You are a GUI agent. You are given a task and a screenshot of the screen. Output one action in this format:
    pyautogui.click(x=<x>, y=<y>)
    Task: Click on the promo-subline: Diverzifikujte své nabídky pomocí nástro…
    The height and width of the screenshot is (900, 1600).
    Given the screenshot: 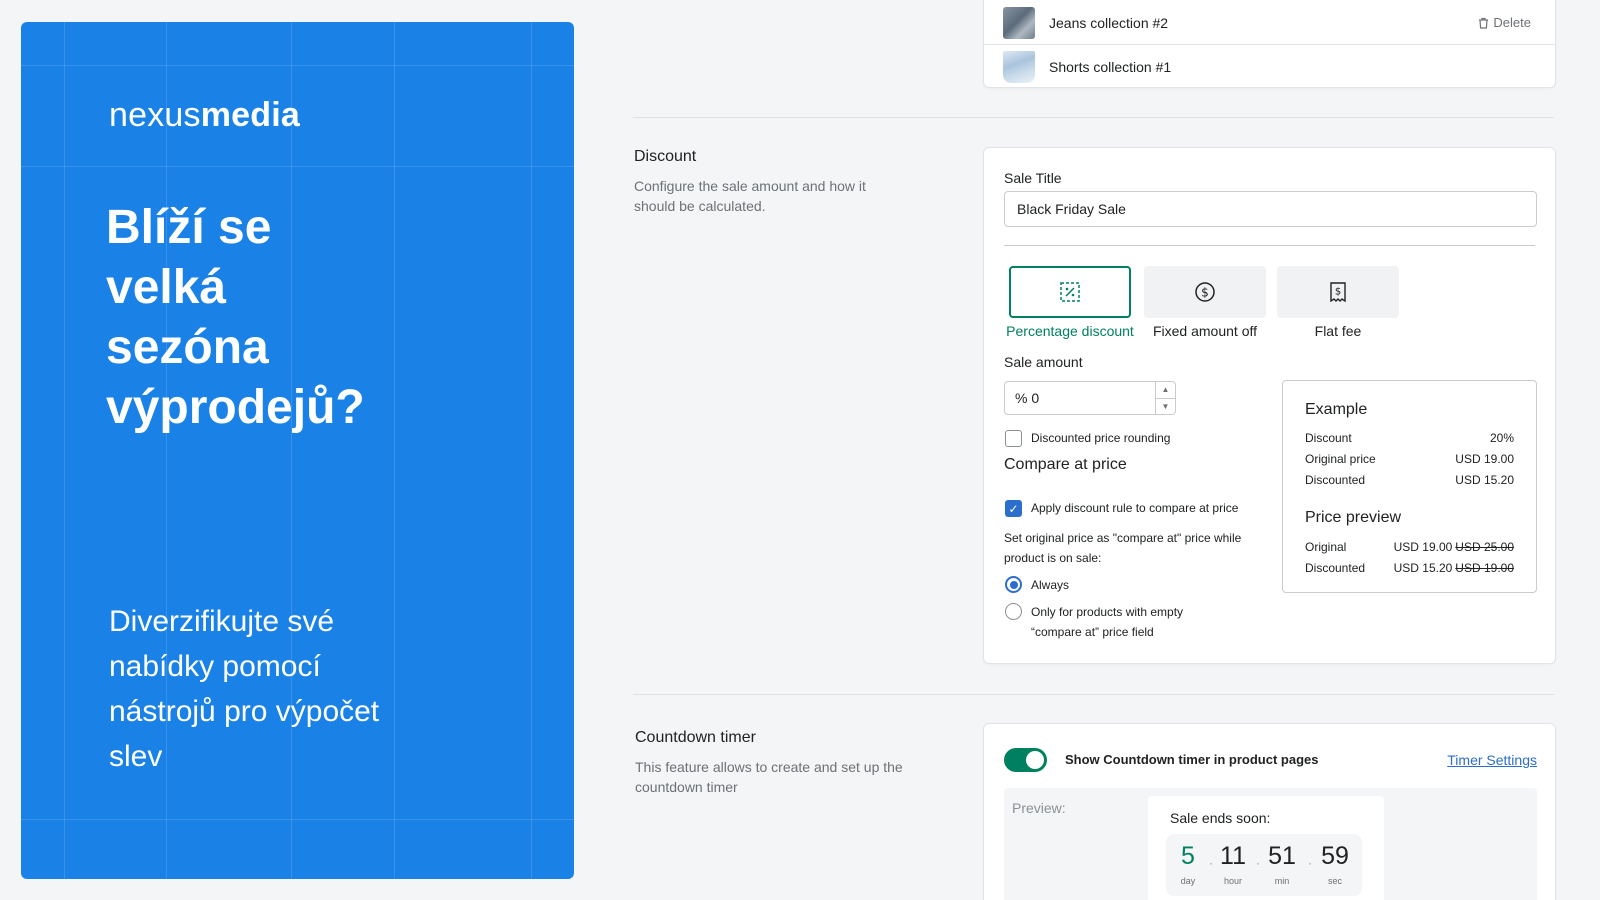 What is the action you would take?
    pyautogui.click(x=289, y=689)
    